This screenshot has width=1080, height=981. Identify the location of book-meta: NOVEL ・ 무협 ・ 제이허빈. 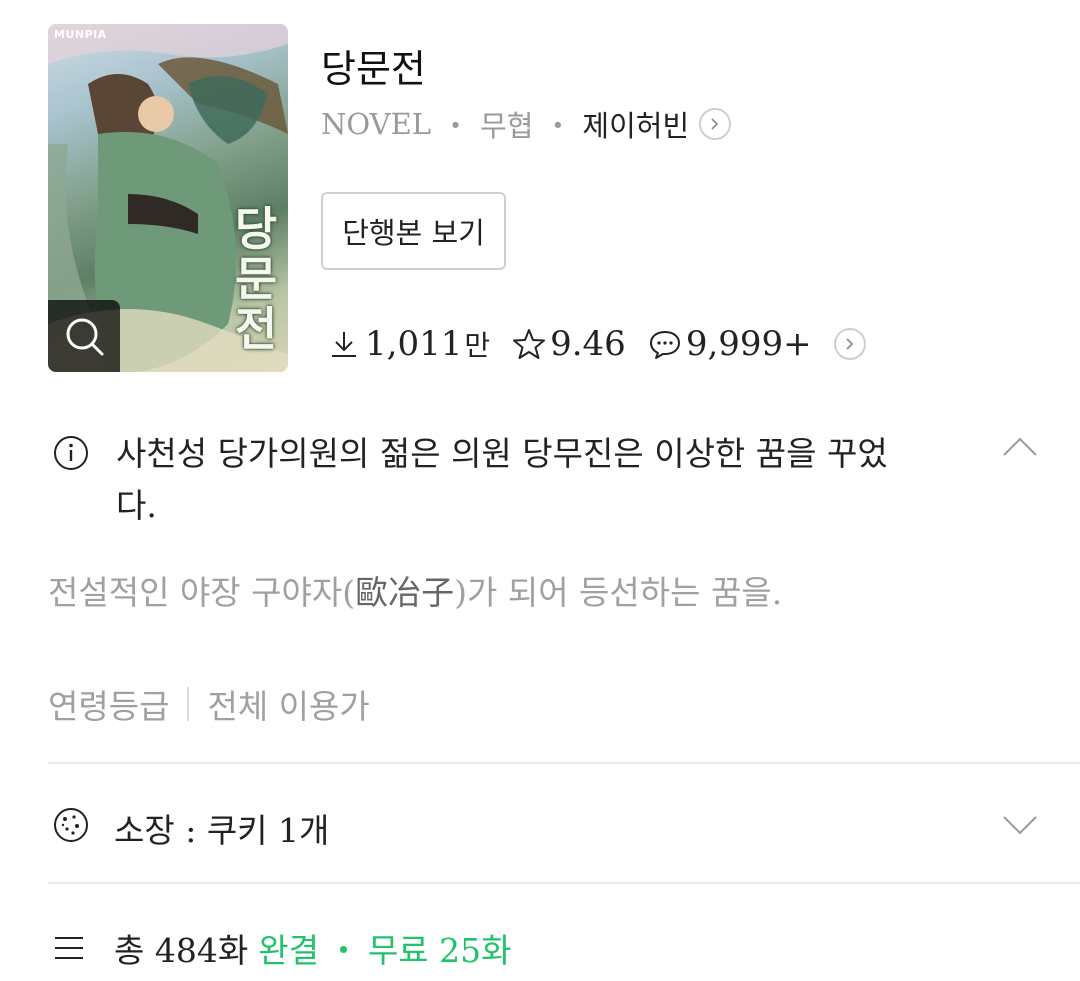
(526, 124).